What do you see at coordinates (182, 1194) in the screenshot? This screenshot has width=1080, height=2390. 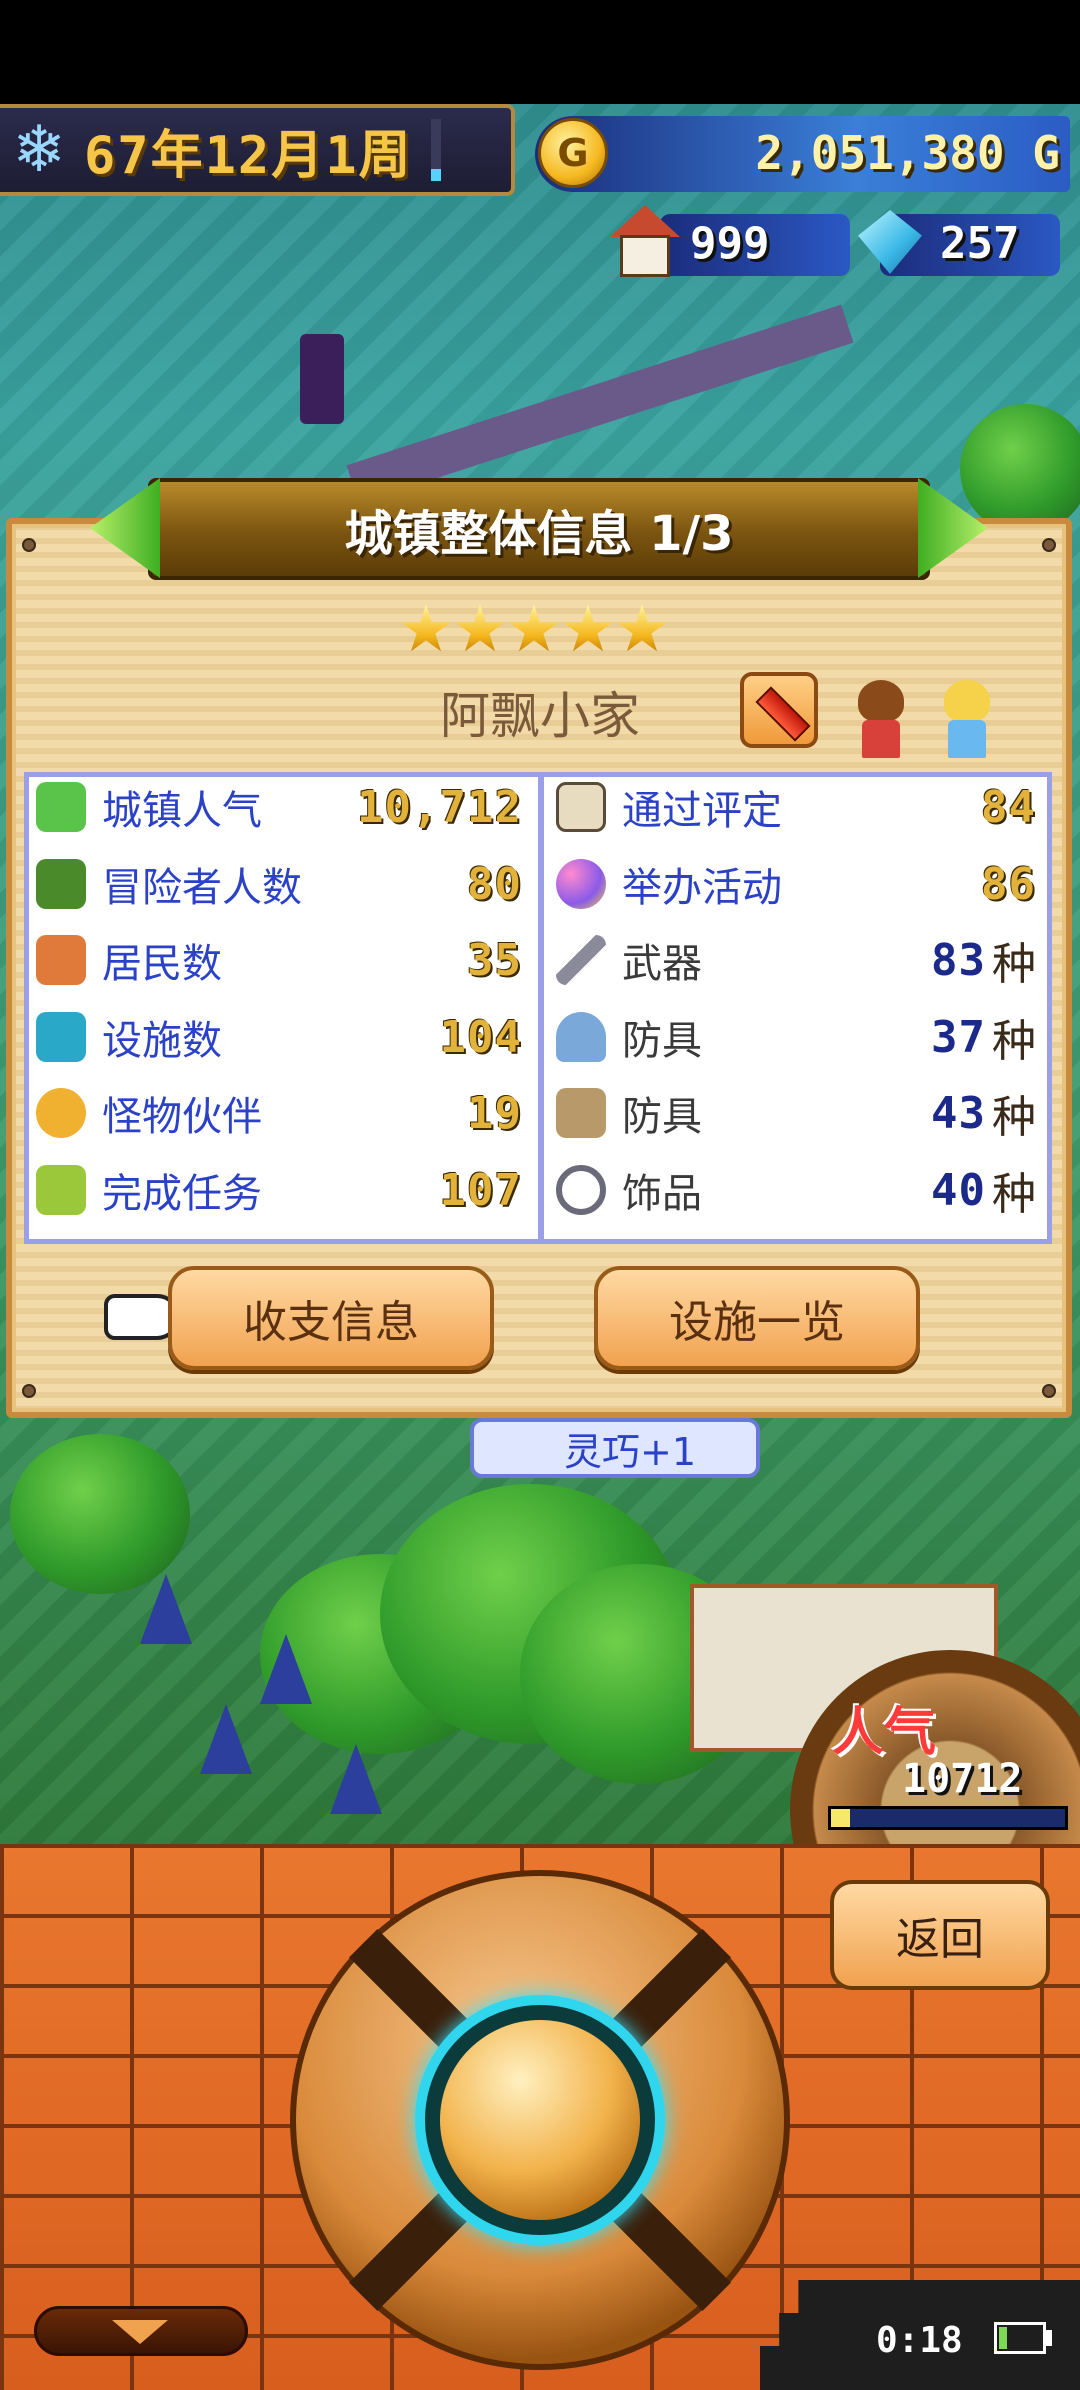 I see `stat-label: 完成任务` at bounding box center [182, 1194].